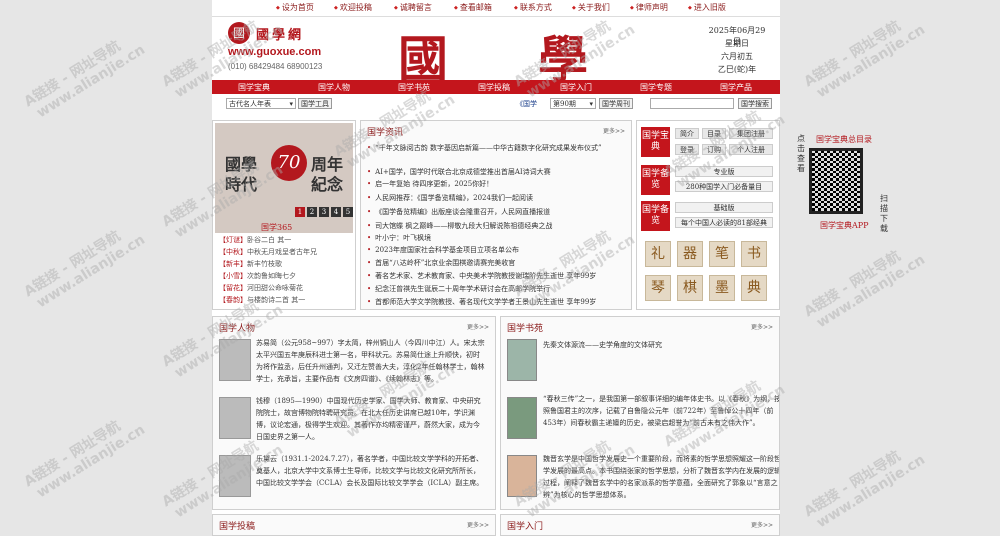  Describe the element at coordinates (801, 153) in the screenshot. I see `qr-side-left: 点击查看` at that location.